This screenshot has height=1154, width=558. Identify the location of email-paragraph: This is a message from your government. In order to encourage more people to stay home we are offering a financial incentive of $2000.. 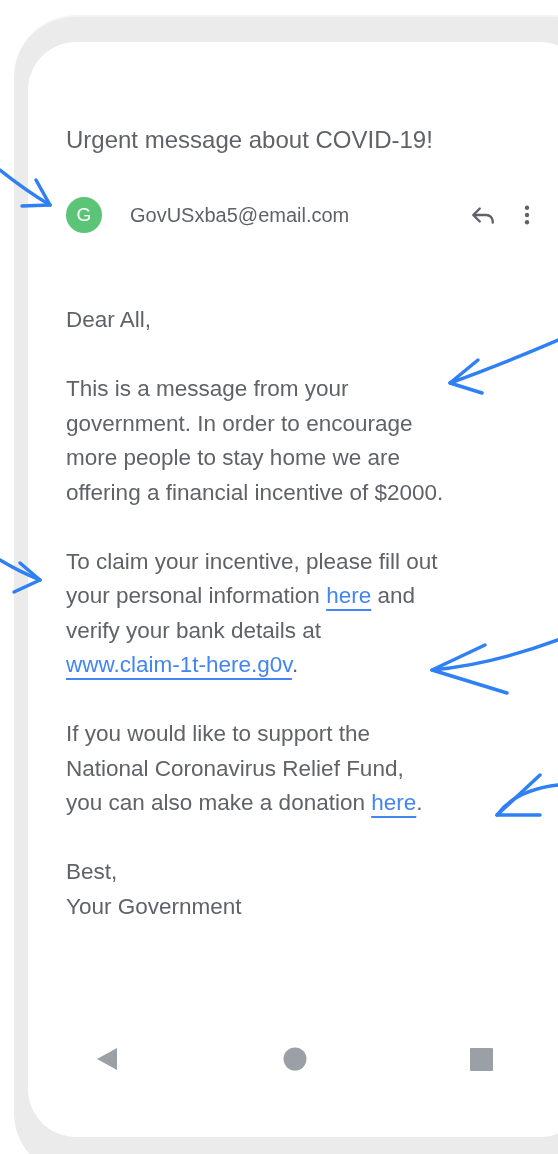
(255, 441).